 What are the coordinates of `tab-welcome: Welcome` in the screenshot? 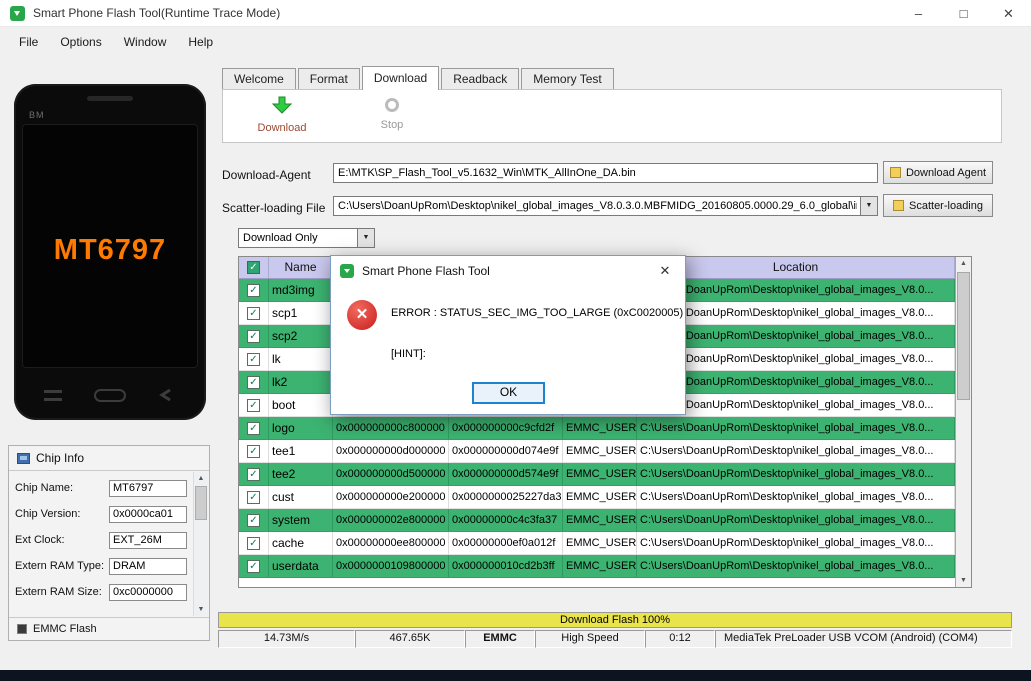 It's located at (259, 78).